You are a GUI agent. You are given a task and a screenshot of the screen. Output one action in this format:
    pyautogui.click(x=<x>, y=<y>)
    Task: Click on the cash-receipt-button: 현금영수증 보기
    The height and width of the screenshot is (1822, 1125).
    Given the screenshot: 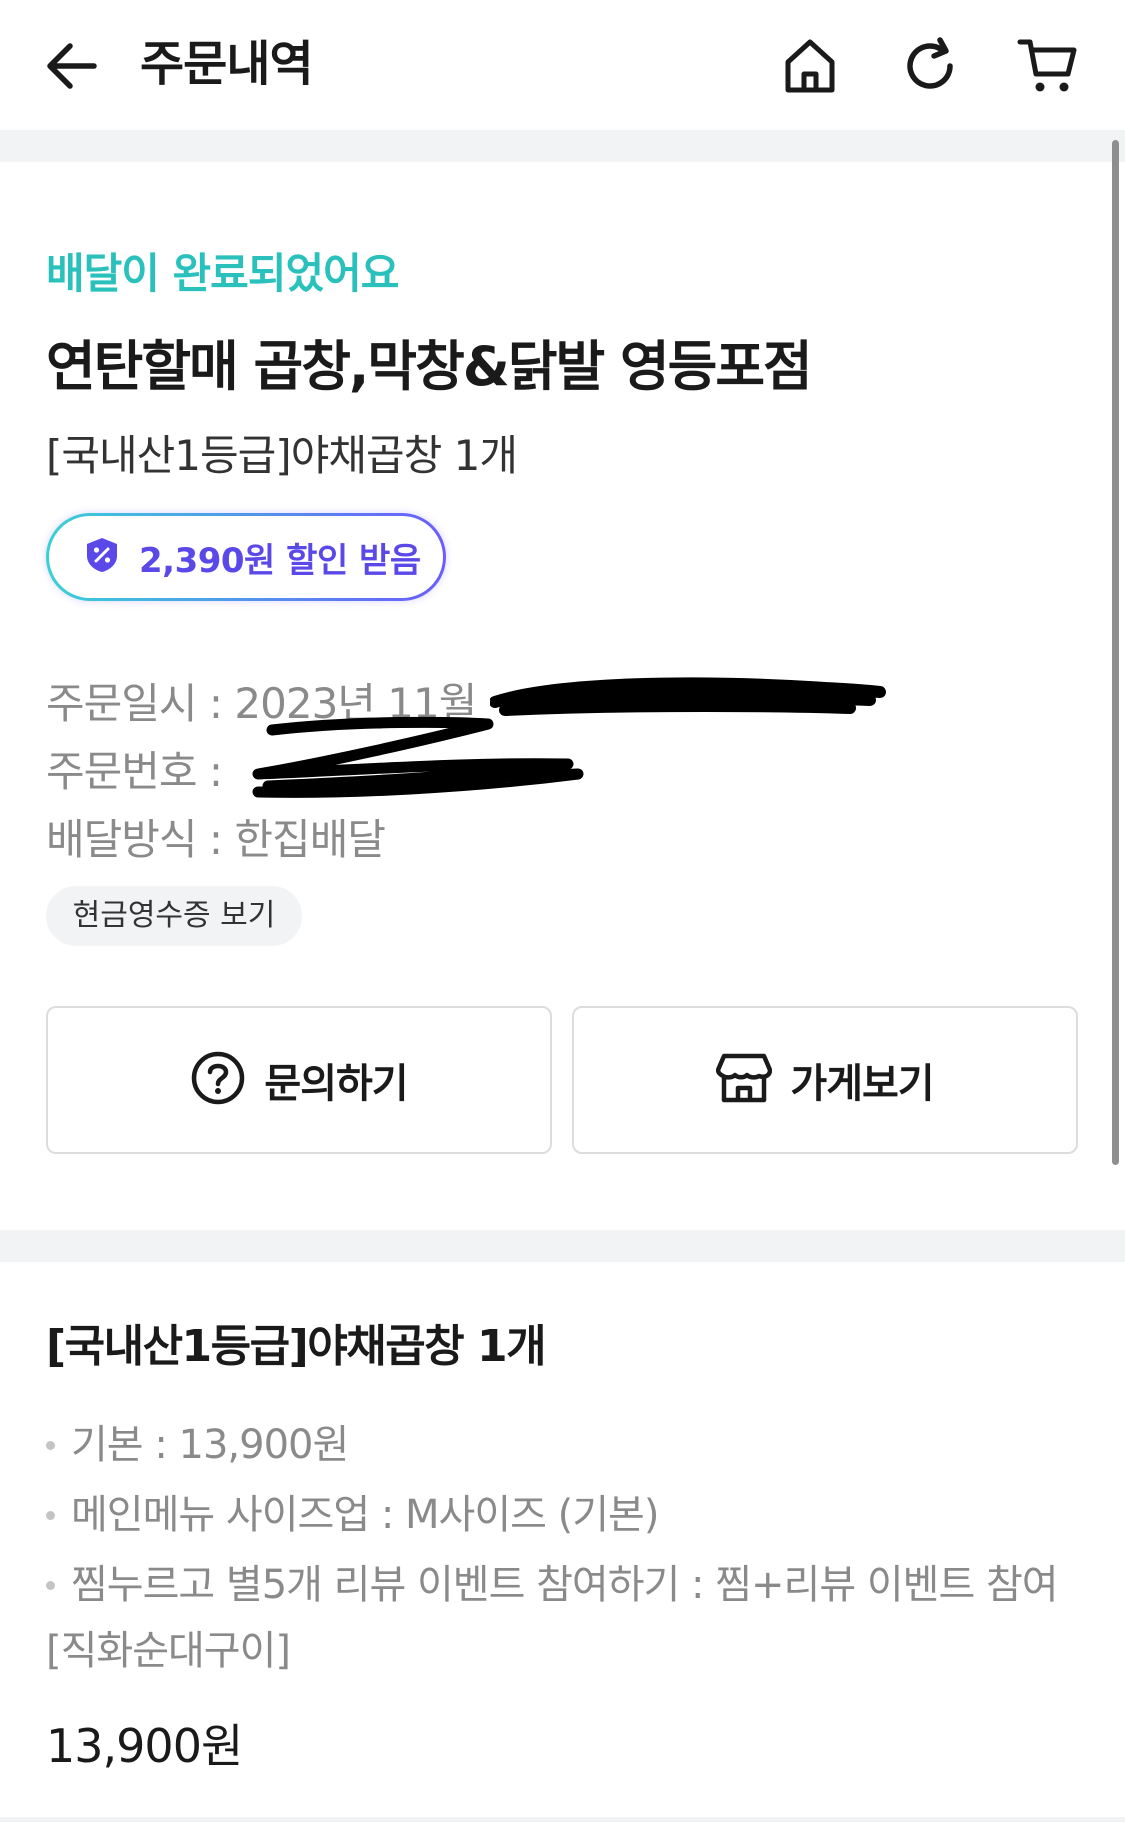 What is the action you would take?
    pyautogui.click(x=174, y=916)
    